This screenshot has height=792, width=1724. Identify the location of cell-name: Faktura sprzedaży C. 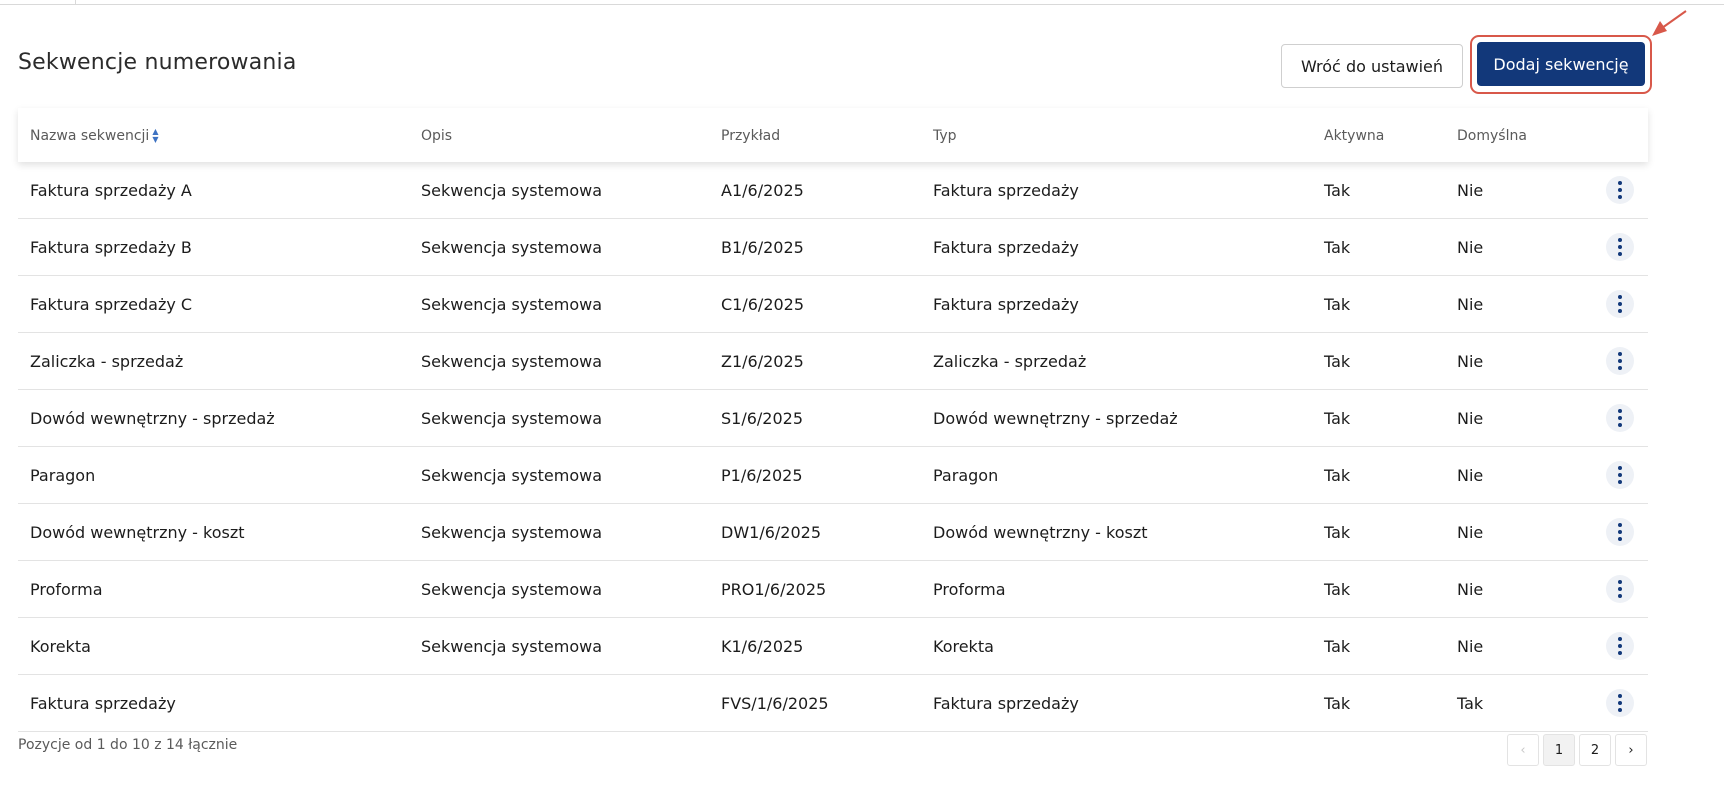
(111, 304).